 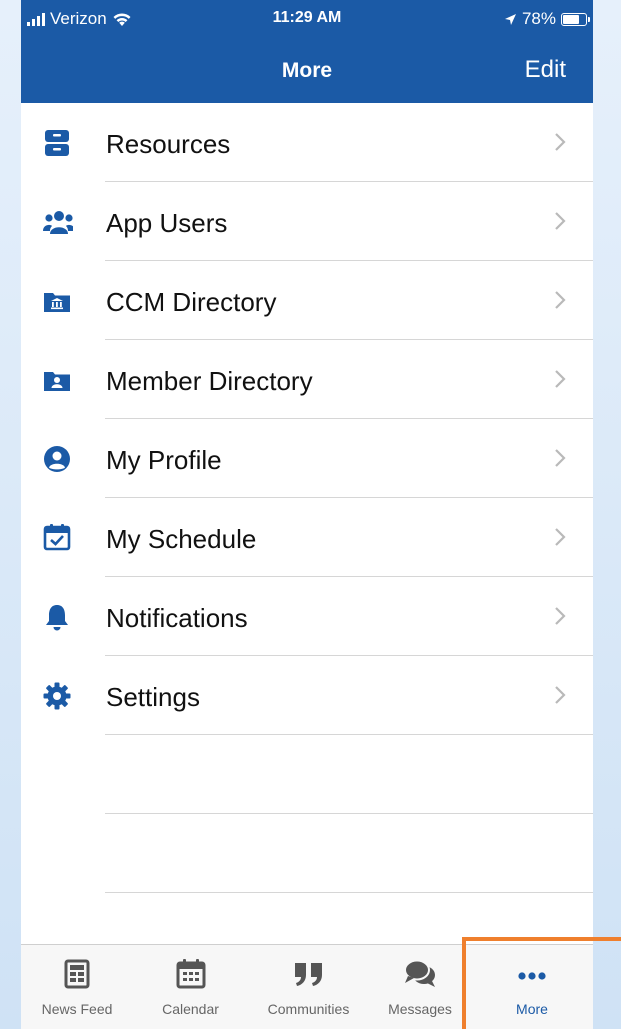 What do you see at coordinates (190, 974) in the screenshot?
I see `calendar-icon` at bounding box center [190, 974].